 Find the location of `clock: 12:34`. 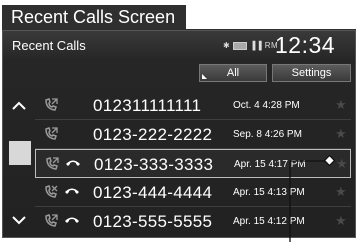

clock: 12:34 is located at coordinates (305, 45).